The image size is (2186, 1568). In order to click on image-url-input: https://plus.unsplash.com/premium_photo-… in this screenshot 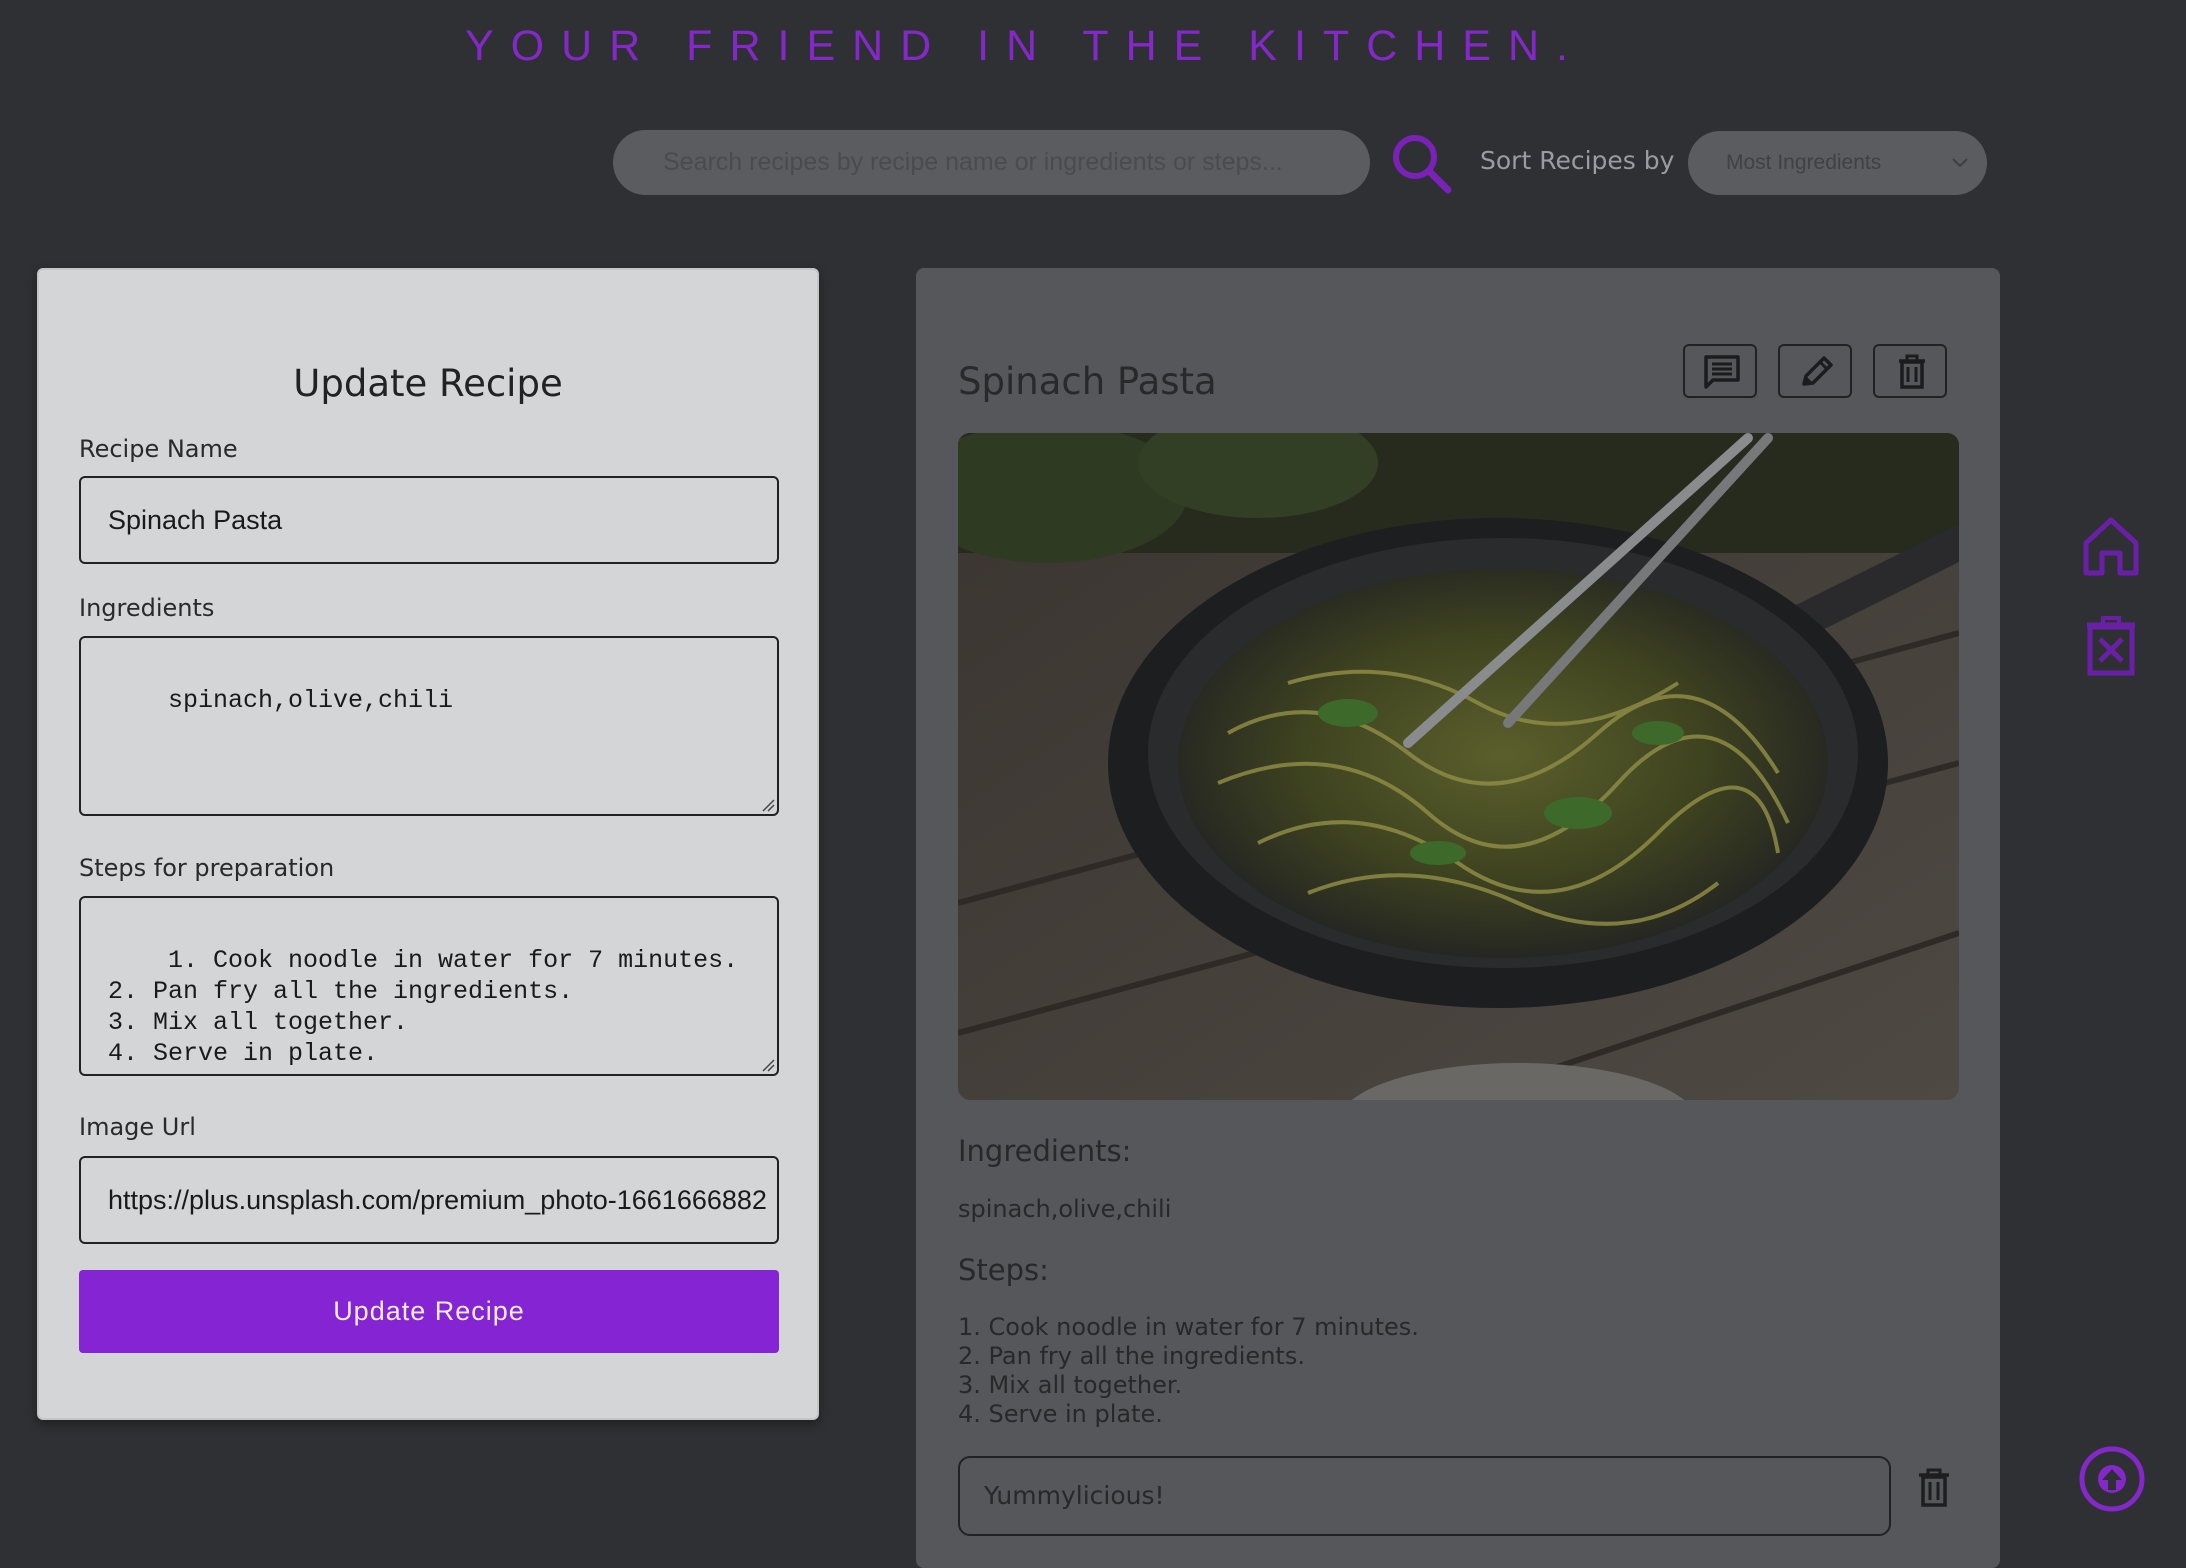, I will do `click(429, 1200)`.